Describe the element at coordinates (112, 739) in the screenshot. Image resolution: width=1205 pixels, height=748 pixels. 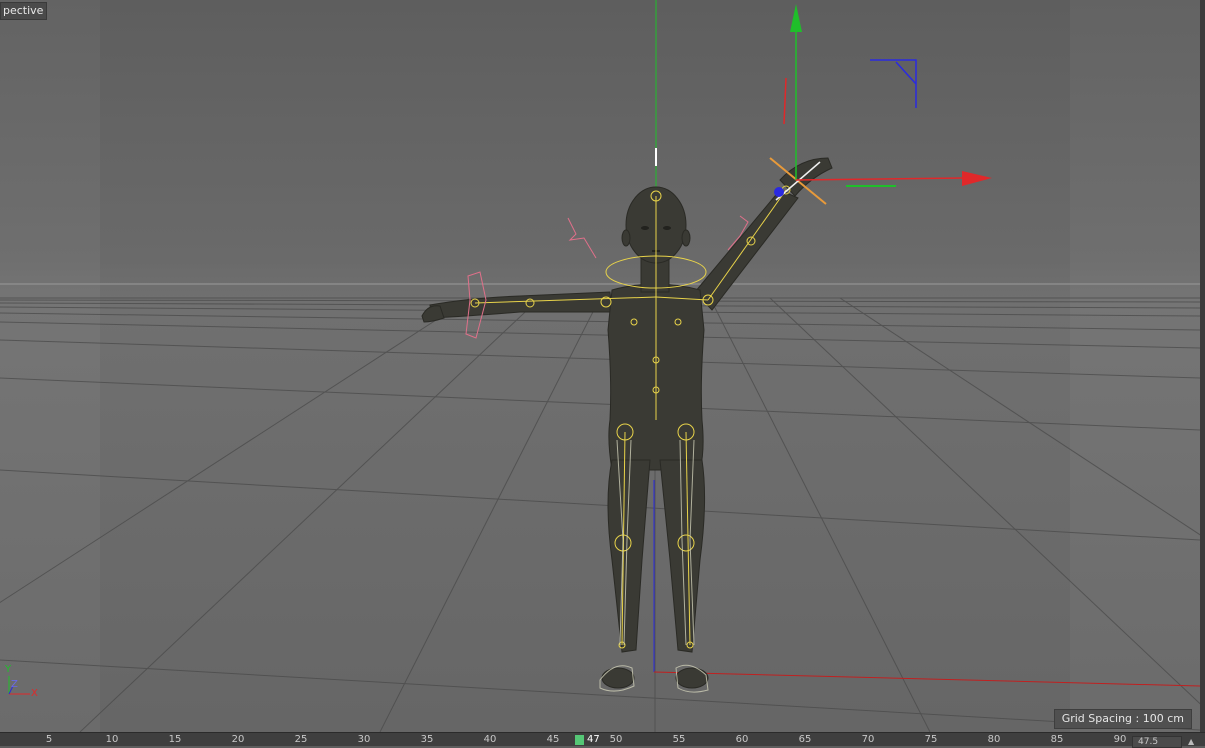
I see `timeline-tick: 10` at that location.